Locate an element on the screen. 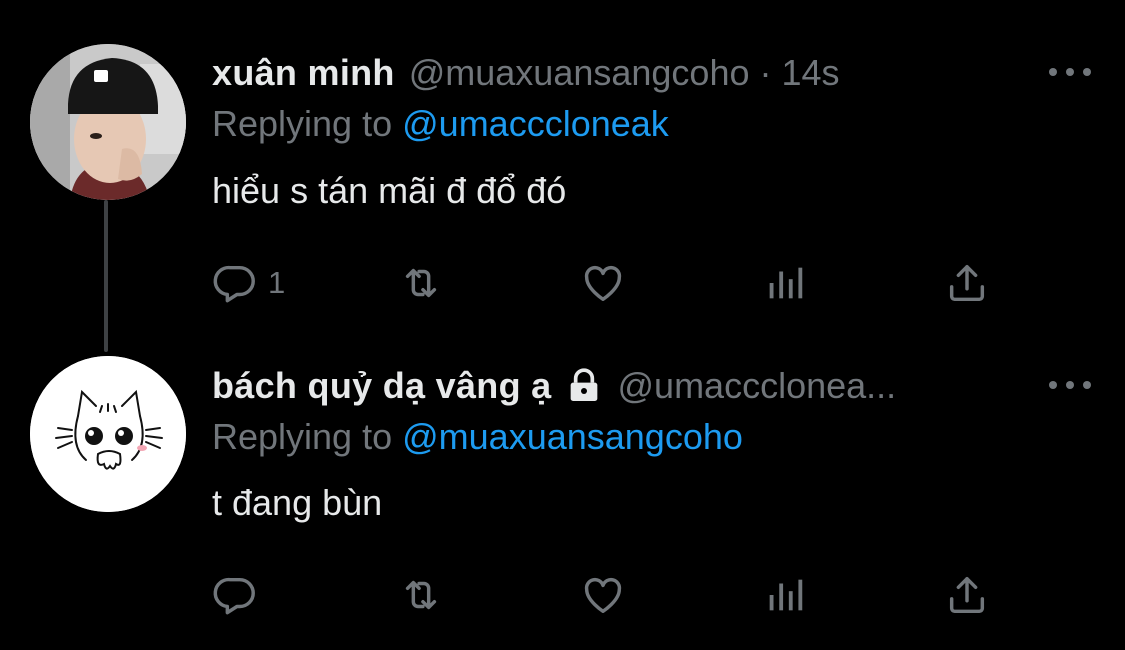 The height and width of the screenshot is (650, 1125). person-photo-avatar-icon is located at coordinates (108, 122).